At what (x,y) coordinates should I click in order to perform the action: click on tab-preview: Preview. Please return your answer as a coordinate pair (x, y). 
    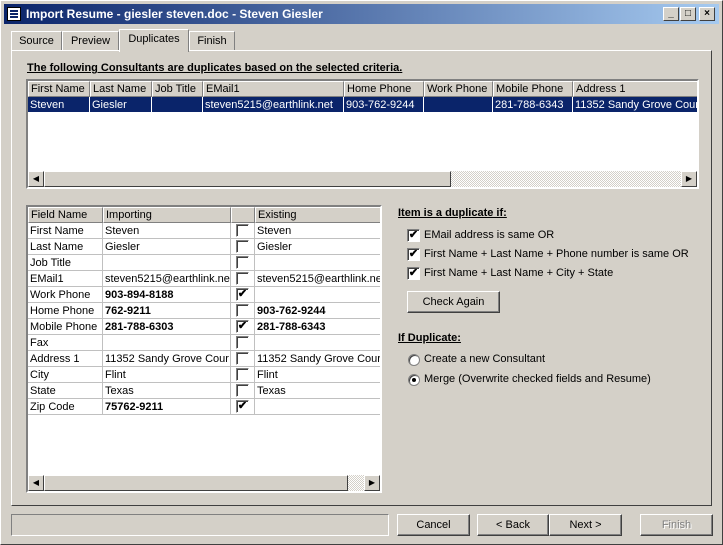
    Looking at the image, I should click on (90, 41).